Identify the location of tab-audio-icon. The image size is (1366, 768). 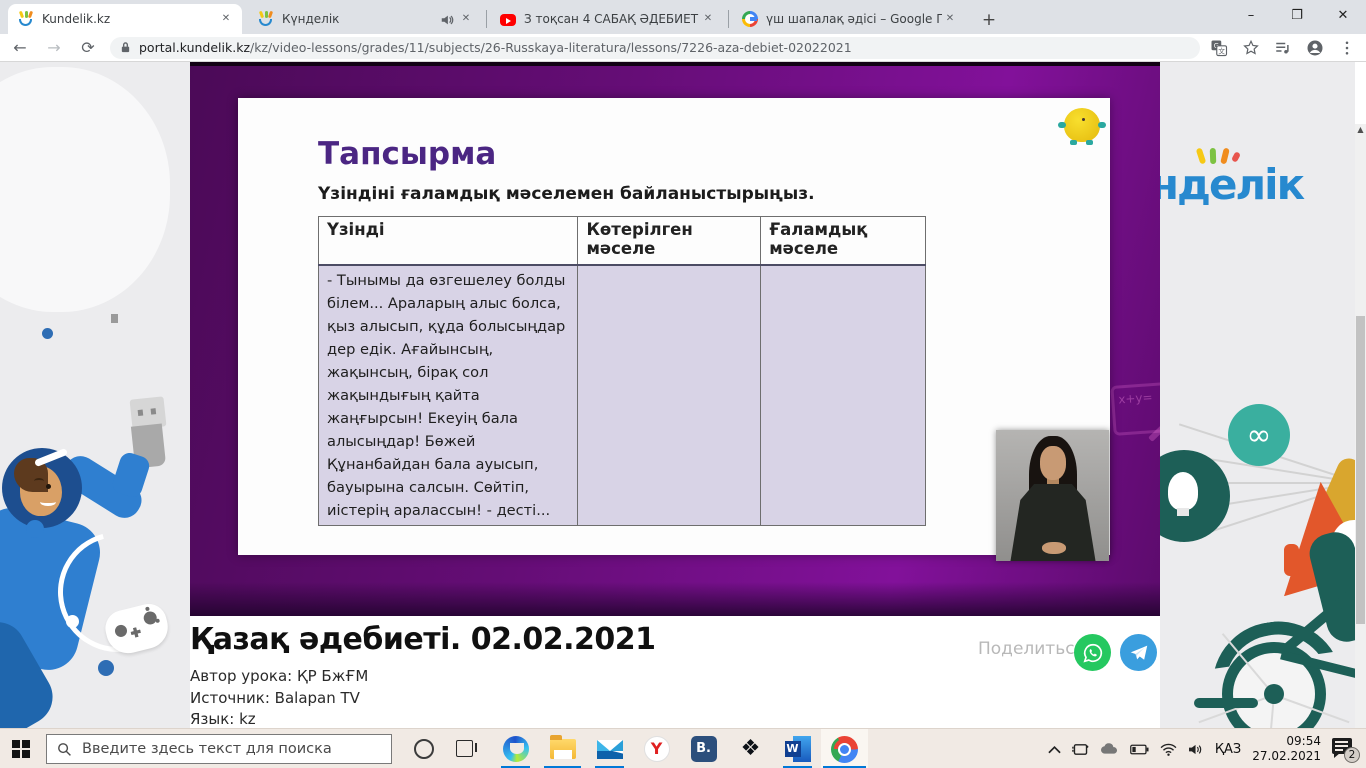
(447, 19).